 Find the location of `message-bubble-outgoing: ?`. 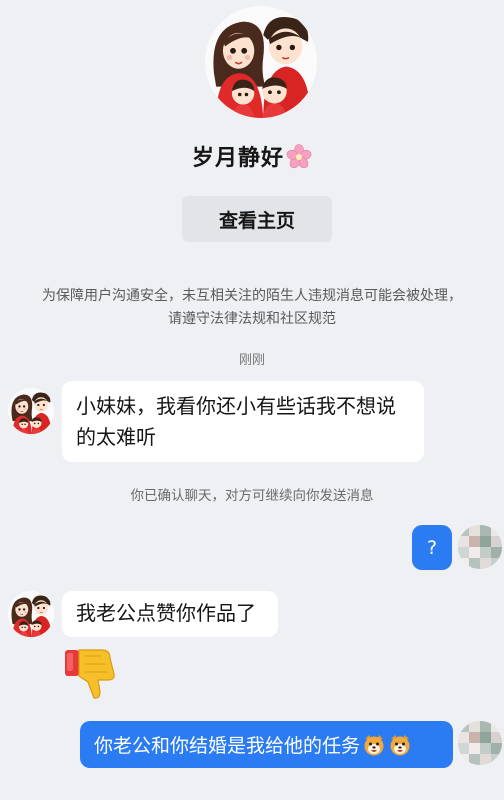

message-bubble-outgoing: ? is located at coordinates (432, 547).